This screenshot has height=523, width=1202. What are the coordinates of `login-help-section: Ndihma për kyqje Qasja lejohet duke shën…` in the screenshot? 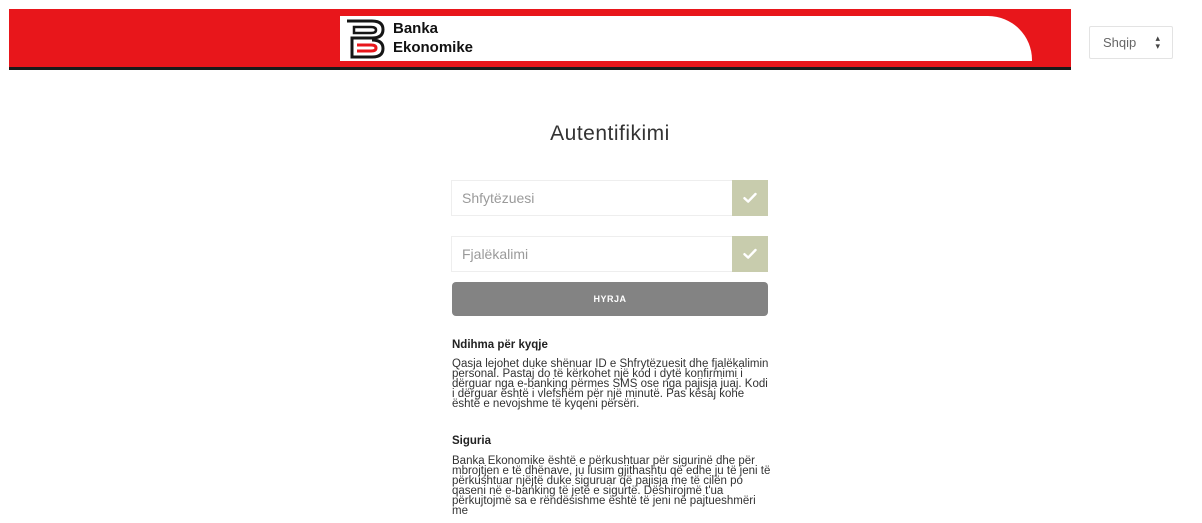 It's located at (612, 374).